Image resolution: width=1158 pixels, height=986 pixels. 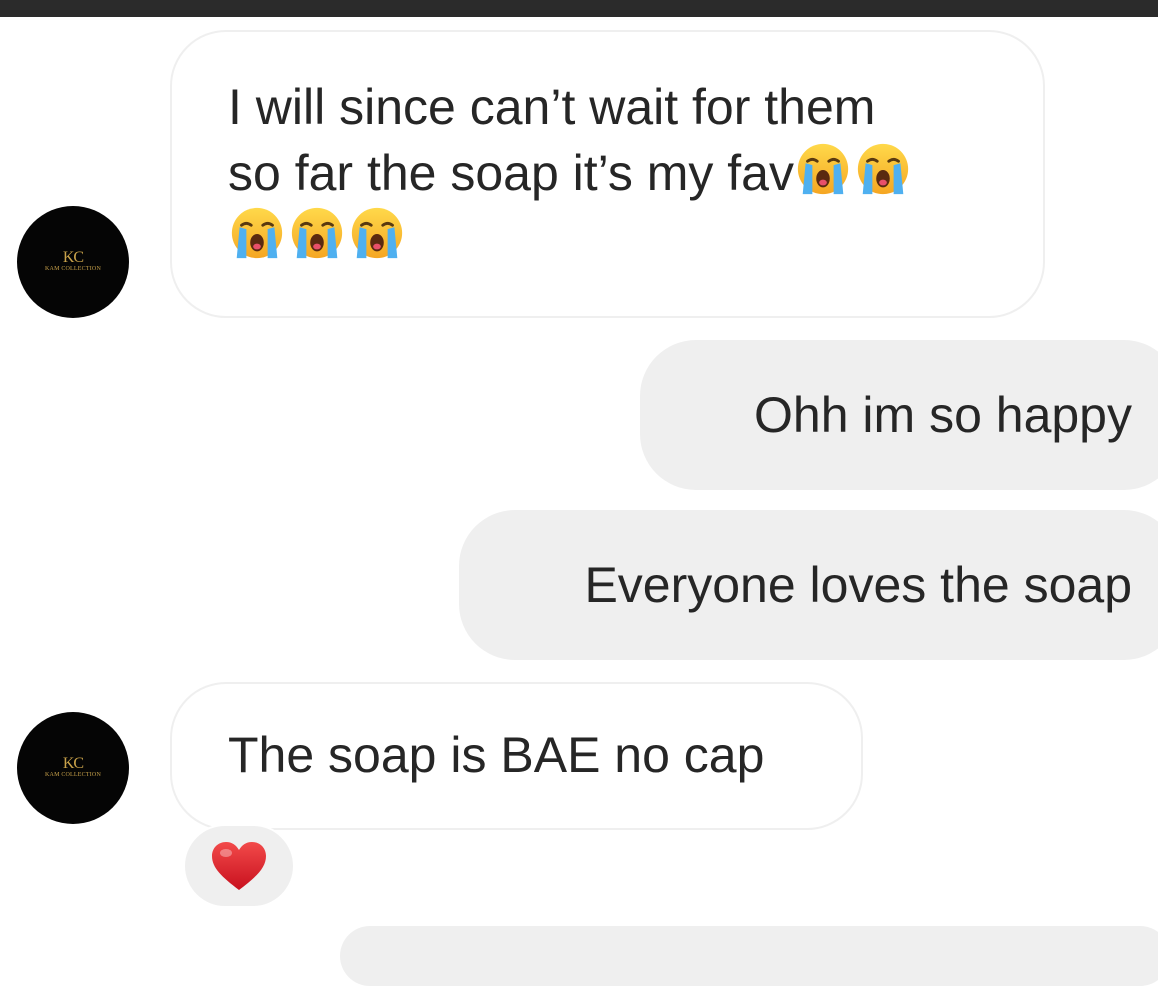 I want to click on message-line: so far the soap it’s my fav, so click(x=620, y=173).